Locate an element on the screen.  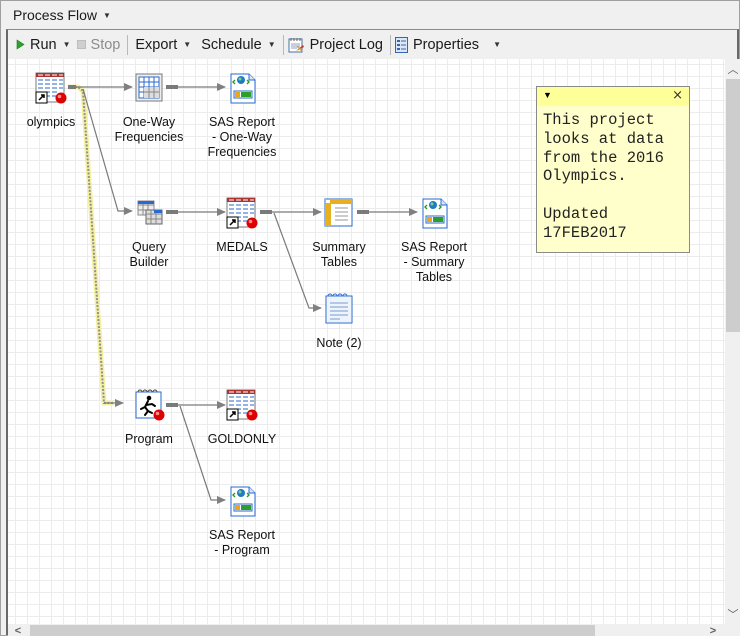
properties-icon is located at coordinates (401, 44).